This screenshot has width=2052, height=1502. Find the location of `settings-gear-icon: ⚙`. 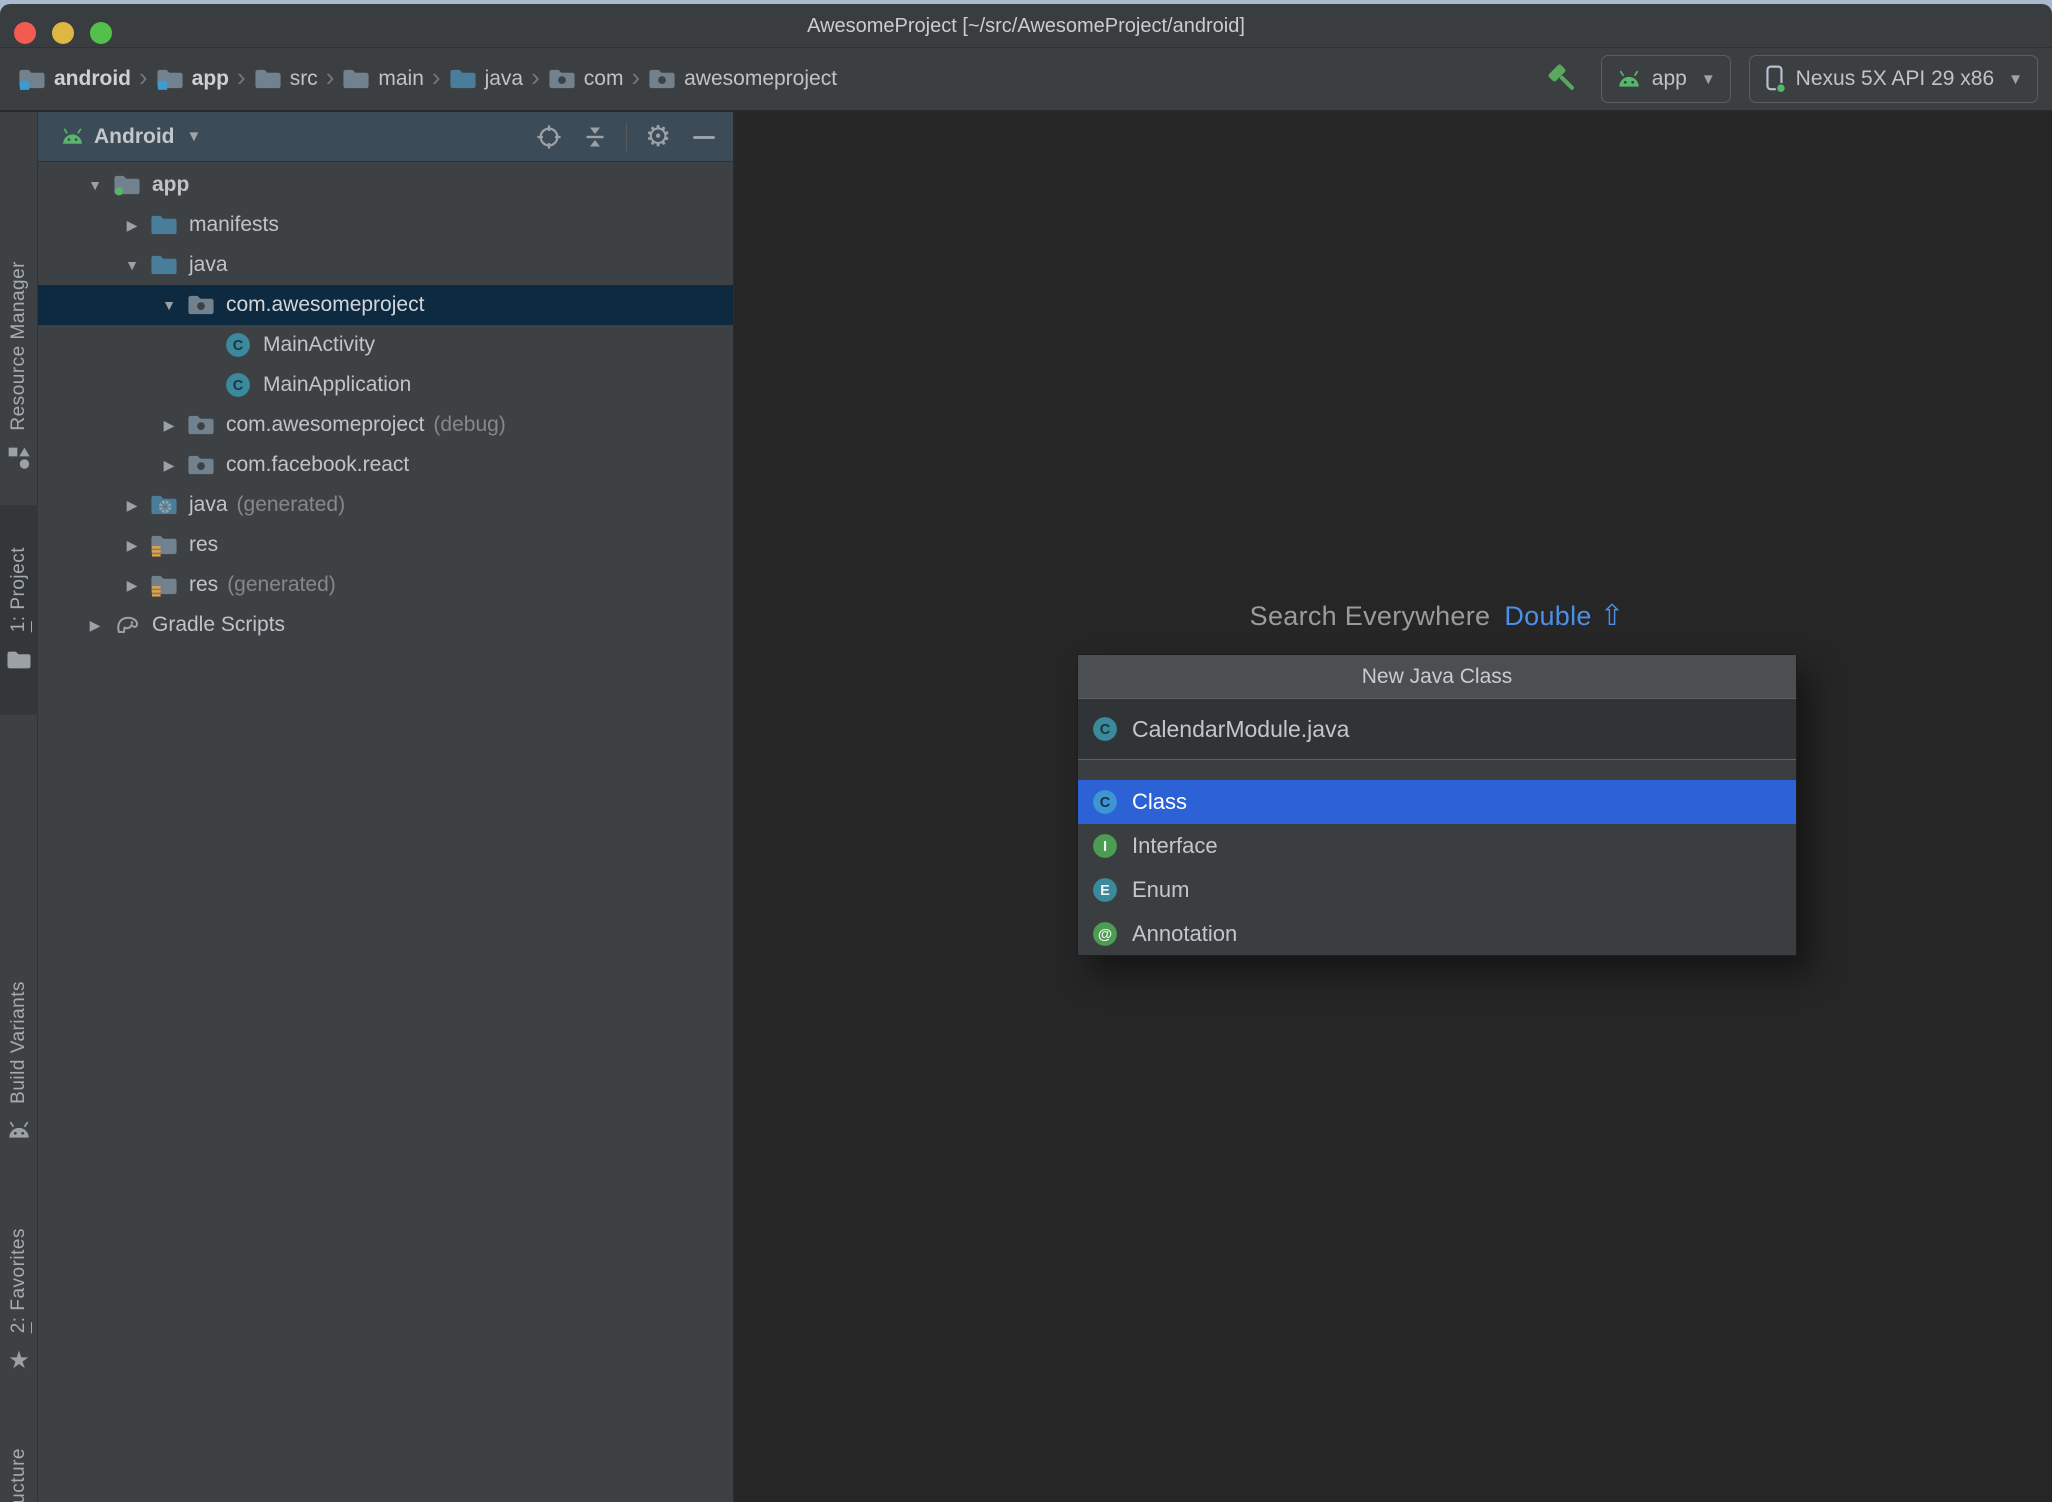

settings-gear-icon: ⚙ is located at coordinates (658, 137).